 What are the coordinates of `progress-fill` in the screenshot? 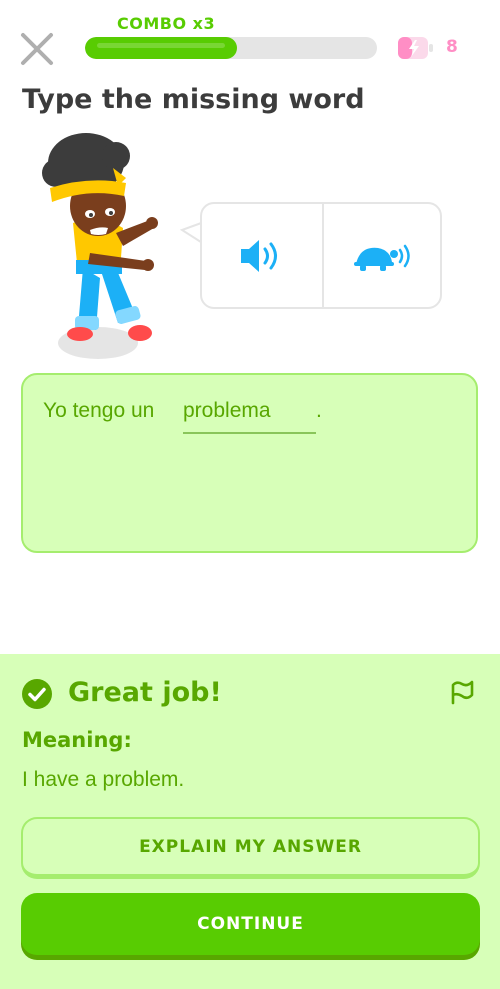 It's located at (161, 48).